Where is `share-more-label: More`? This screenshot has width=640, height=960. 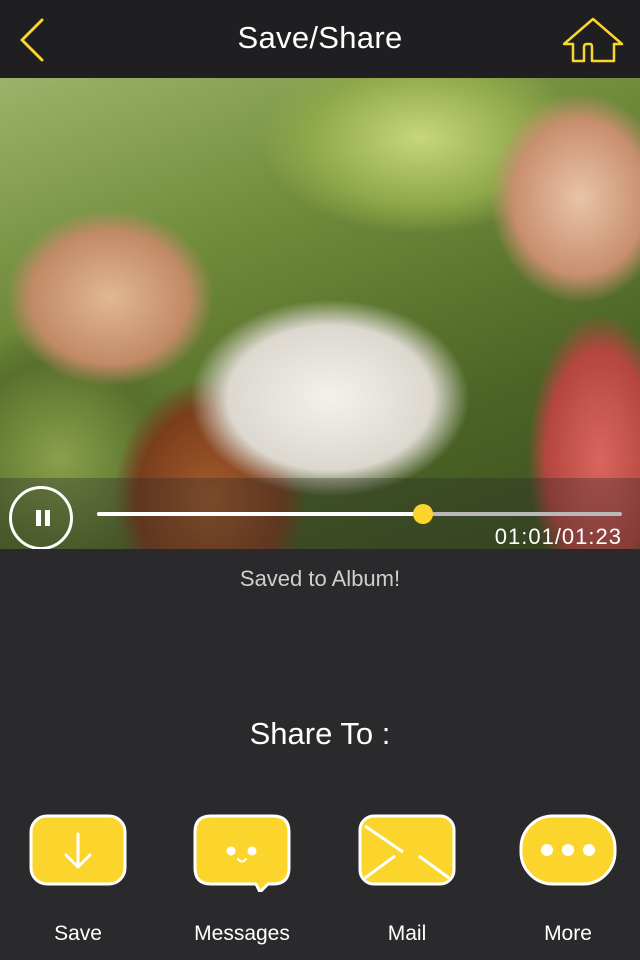 share-more-label: More is located at coordinates (568, 933).